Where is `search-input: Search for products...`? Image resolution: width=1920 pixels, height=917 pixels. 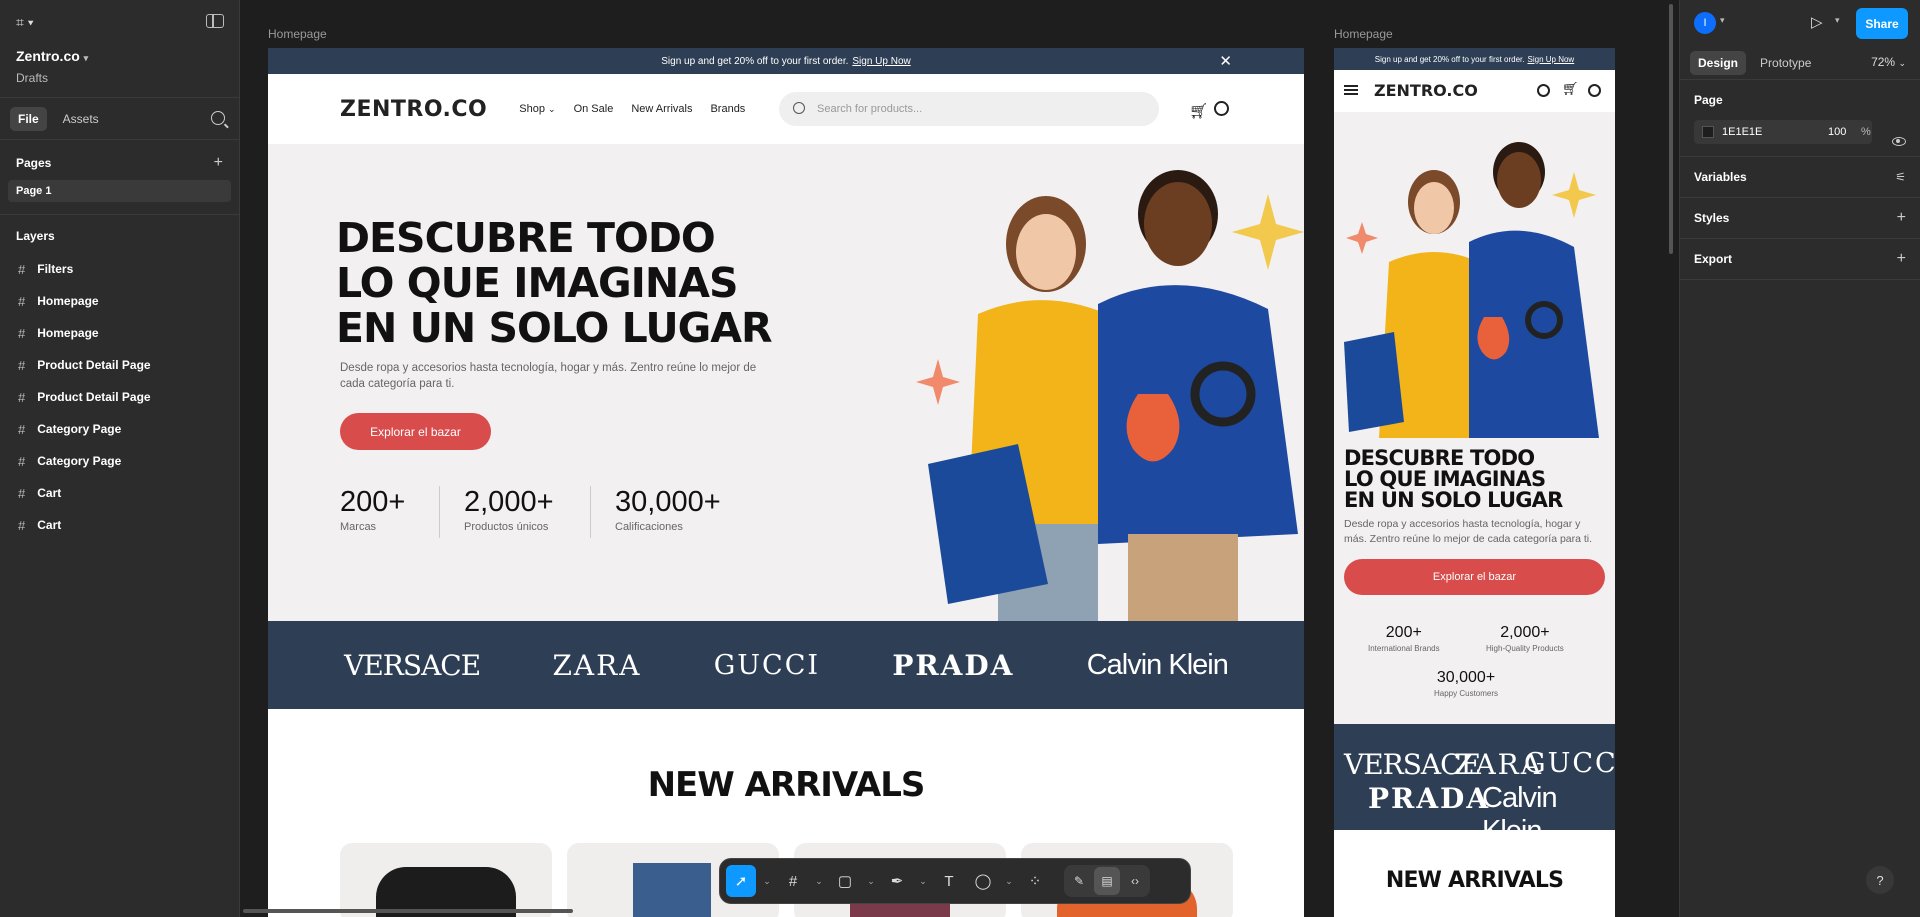
search-input: Search for products... is located at coordinates (969, 109).